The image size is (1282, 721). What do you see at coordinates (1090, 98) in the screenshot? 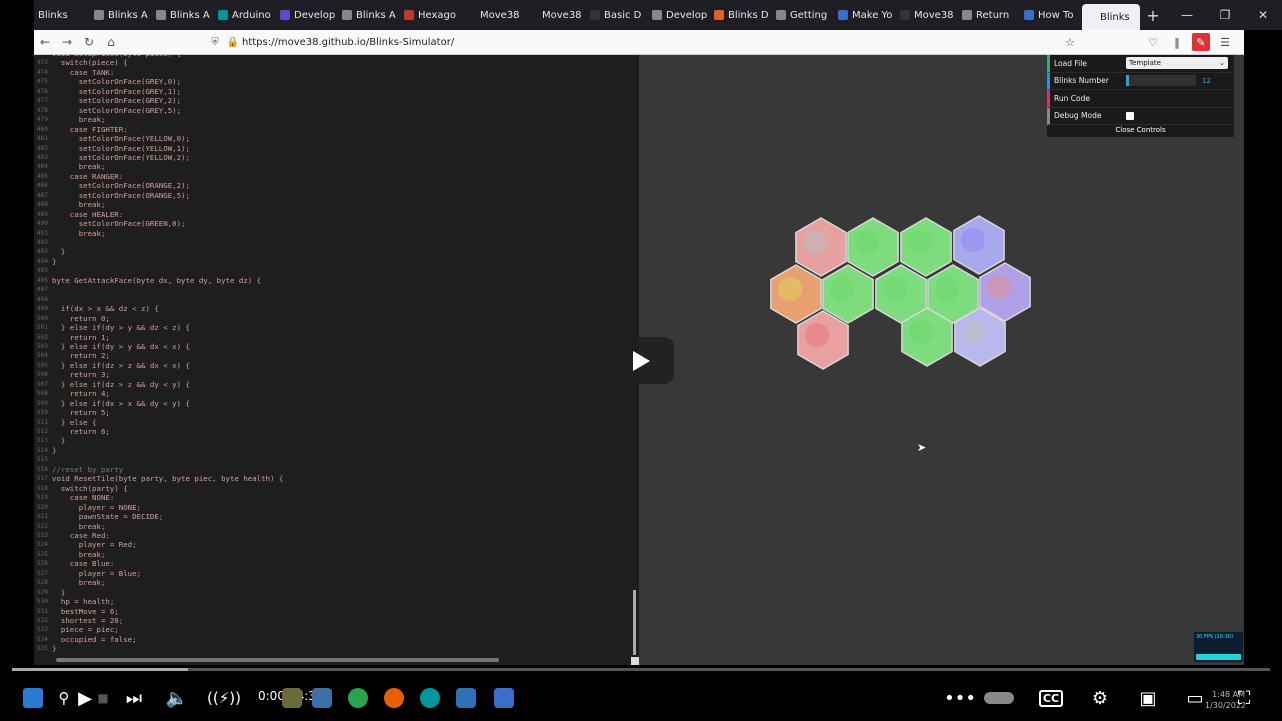
I see `run-code-label: Run Code` at bounding box center [1090, 98].